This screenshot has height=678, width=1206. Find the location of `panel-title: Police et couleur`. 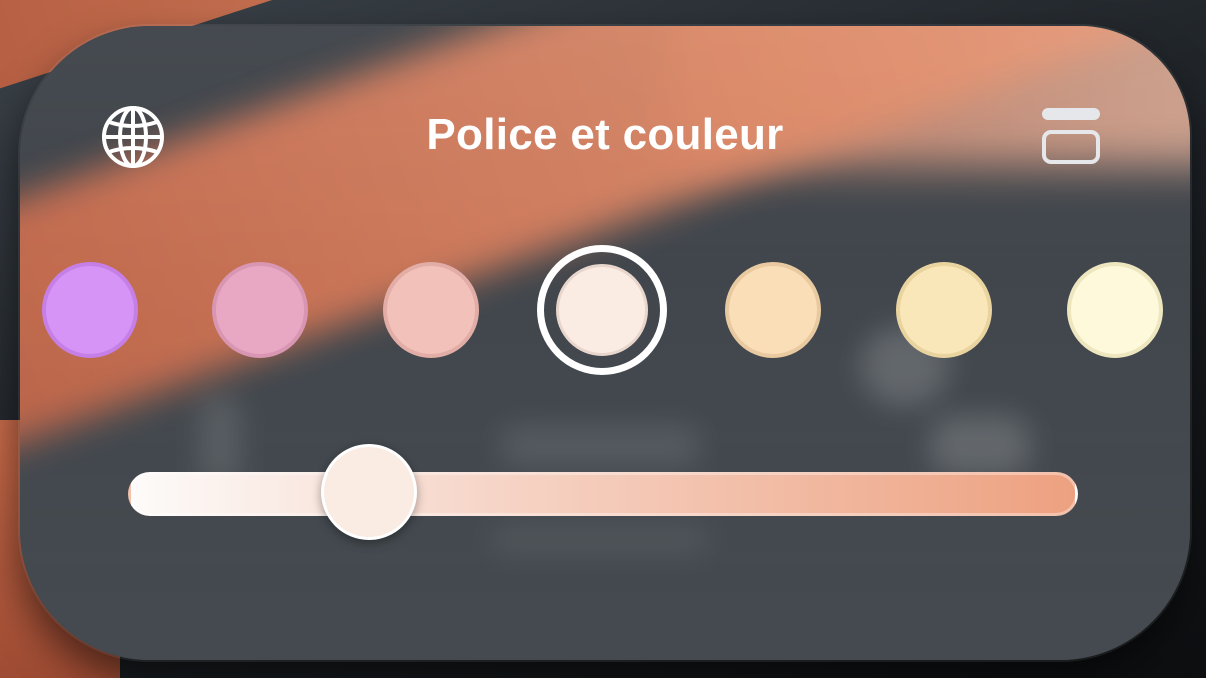

panel-title: Police et couleur is located at coordinates (605, 134).